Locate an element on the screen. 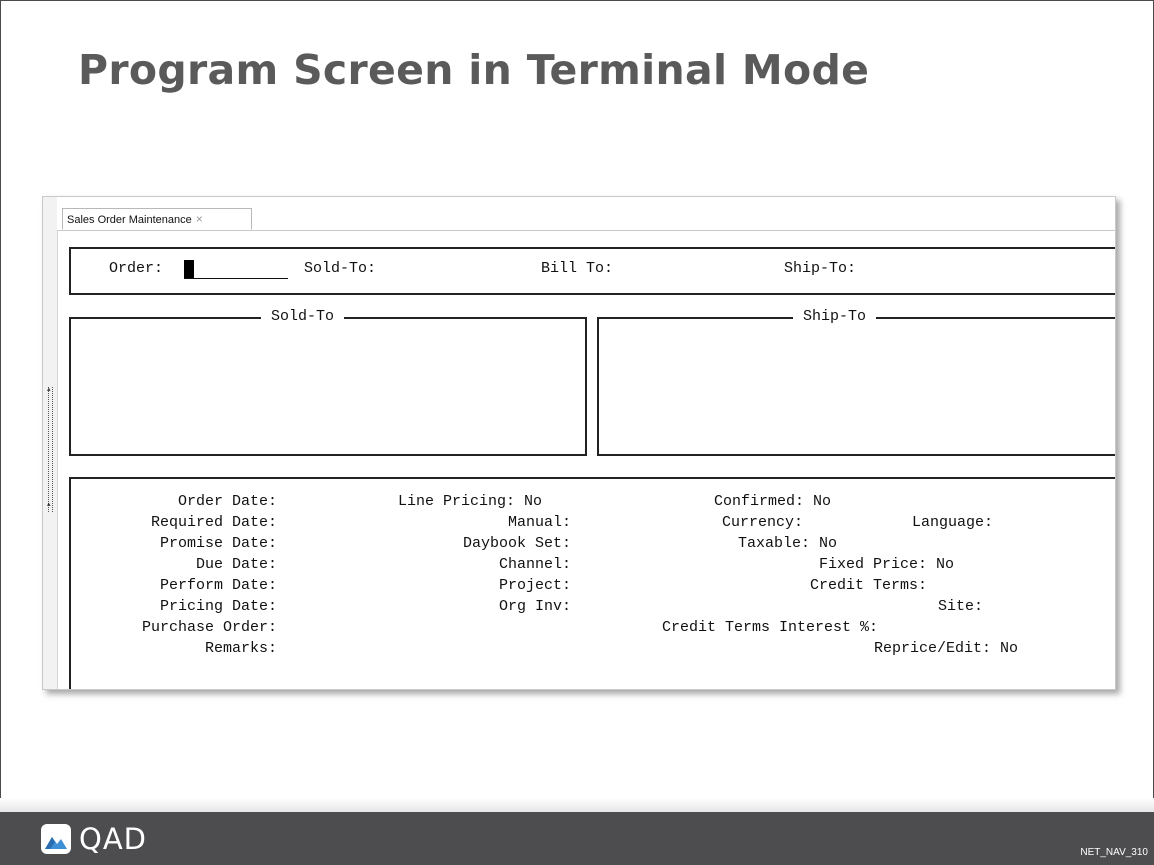  slide-footer: QAD NET_NAV_310 is located at coordinates (577, 831).